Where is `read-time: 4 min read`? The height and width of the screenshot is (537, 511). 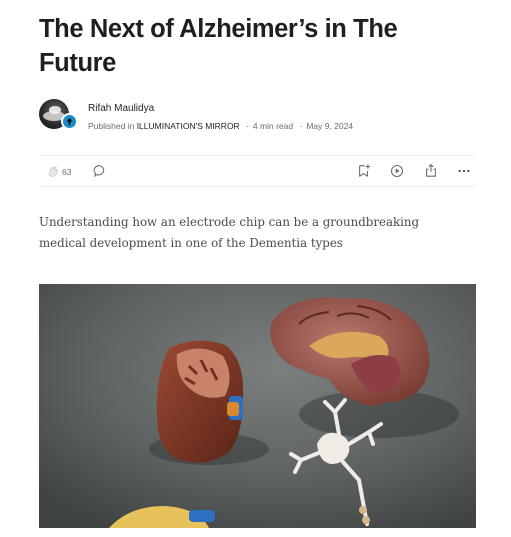 read-time: 4 min read is located at coordinates (273, 126).